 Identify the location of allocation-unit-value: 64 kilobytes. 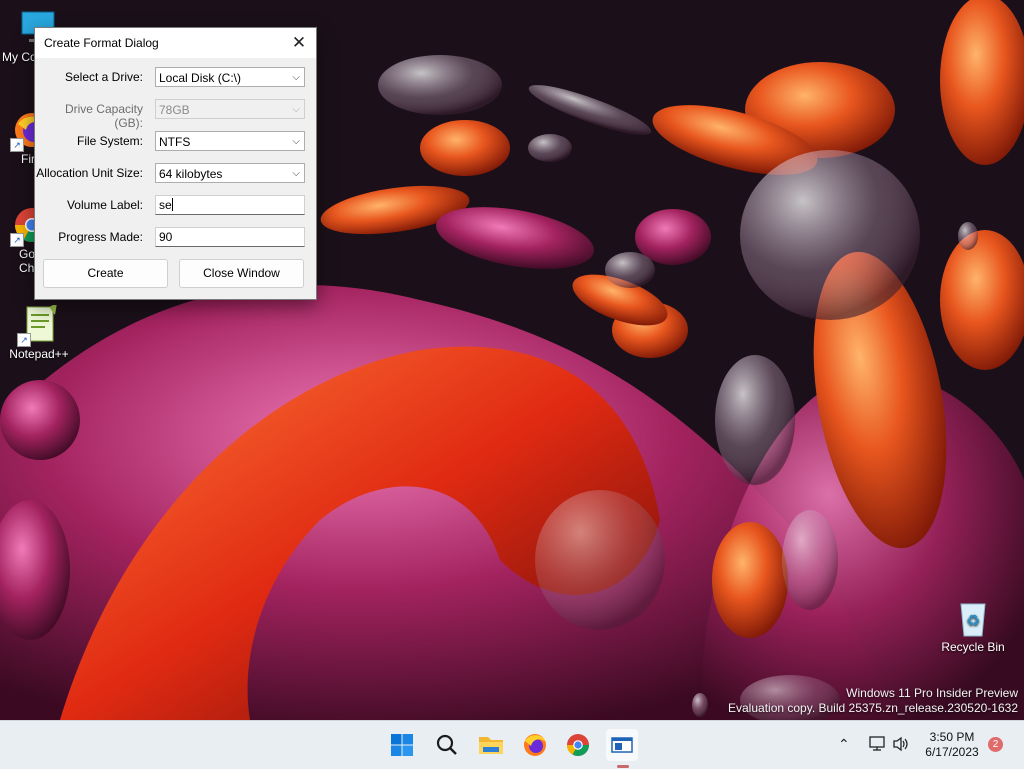
(191, 174).